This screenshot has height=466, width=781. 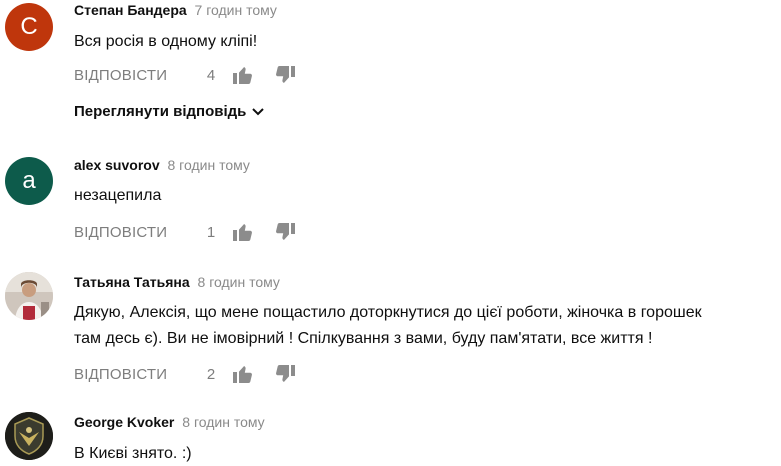 What do you see at coordinates (185, 75) in the screenshot?
I see `comment-actions: ВІДПОВІСТИ 4` at bounding box center [185, 75].